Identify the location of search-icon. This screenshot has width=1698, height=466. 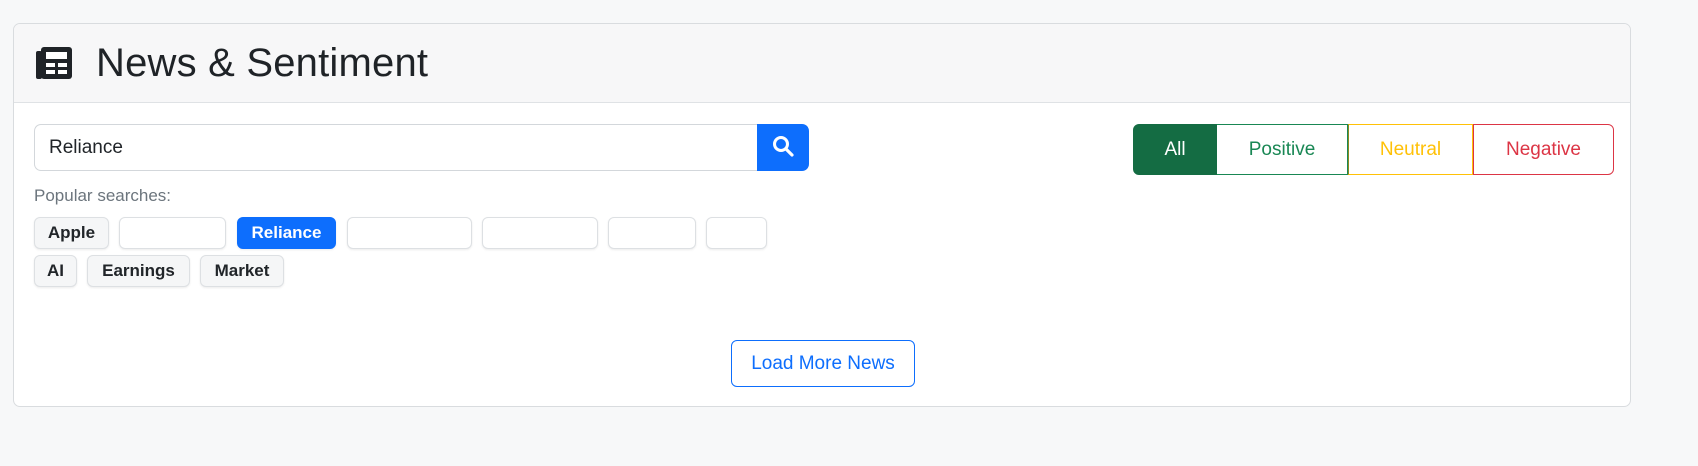
(783, 147).